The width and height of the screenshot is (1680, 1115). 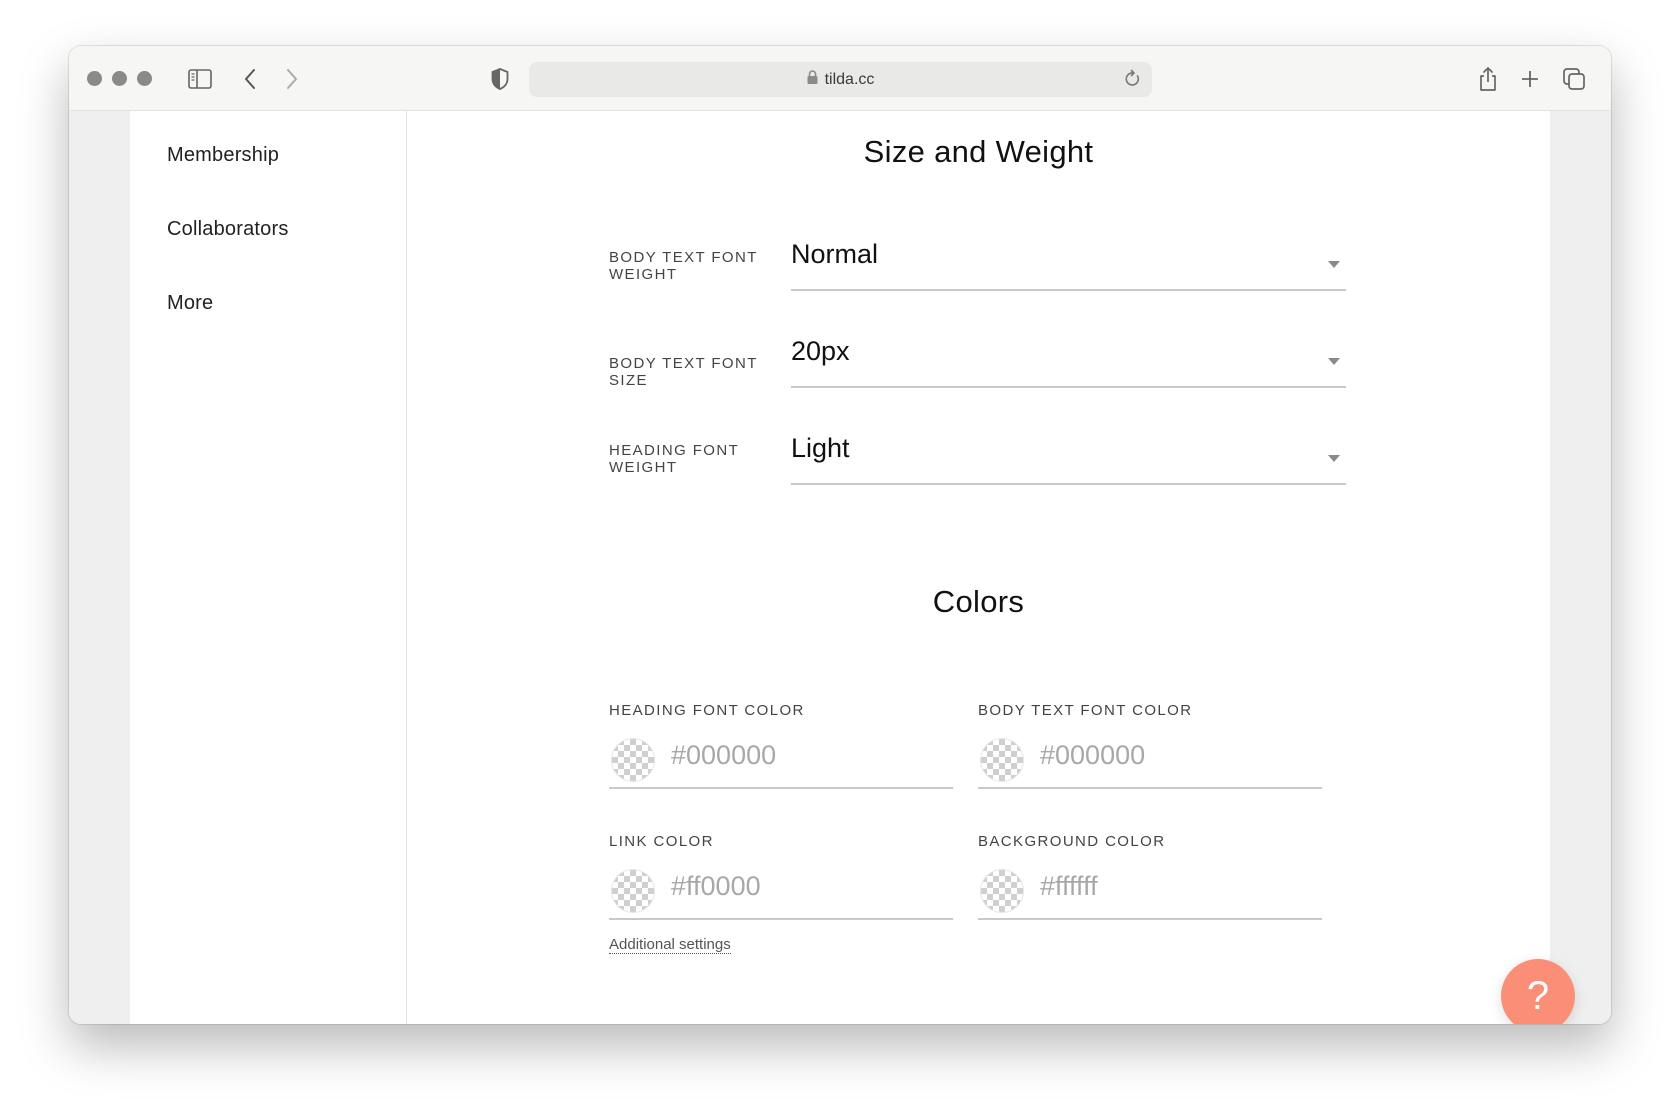 I want to click on heading-color-input: #000000, so click(x=781, y=760).